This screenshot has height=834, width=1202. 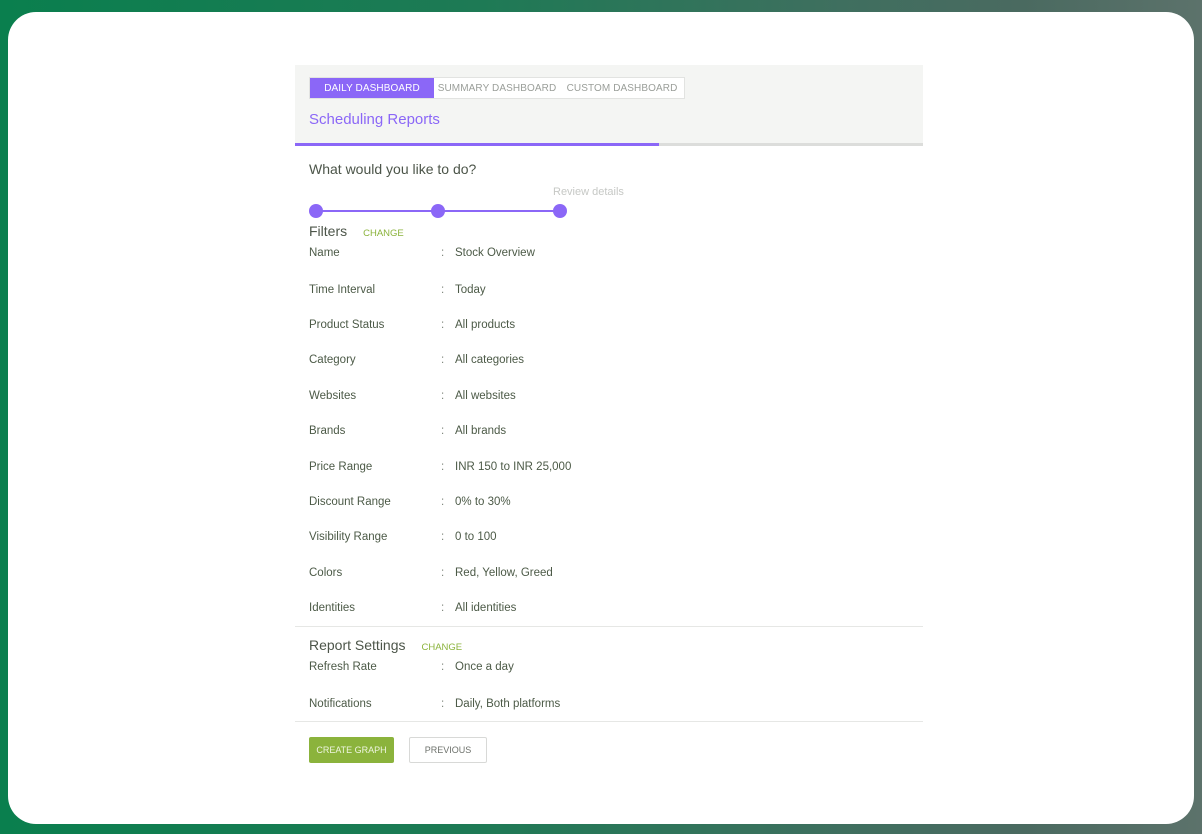 I want to click on filter-value: Red, Yellow, Greed, so click(x=504, y=572).